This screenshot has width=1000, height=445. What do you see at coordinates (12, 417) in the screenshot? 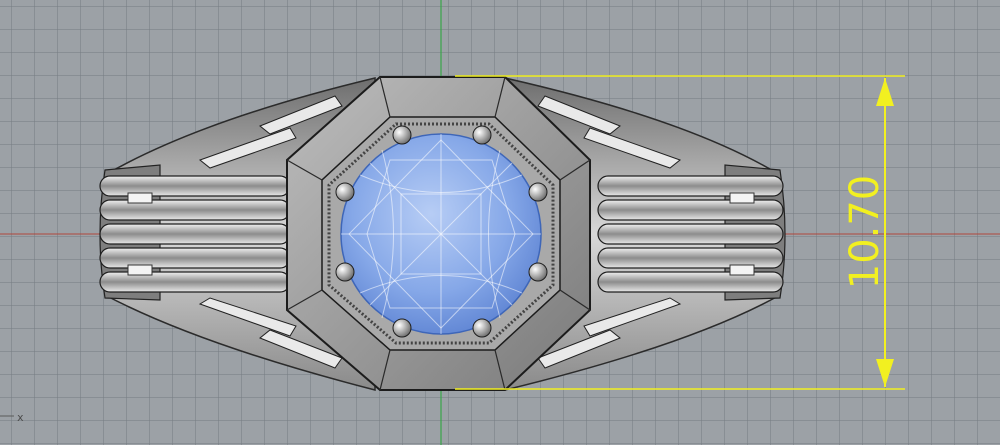
I see `axis-widget: x` at bounding box center [12, 417].